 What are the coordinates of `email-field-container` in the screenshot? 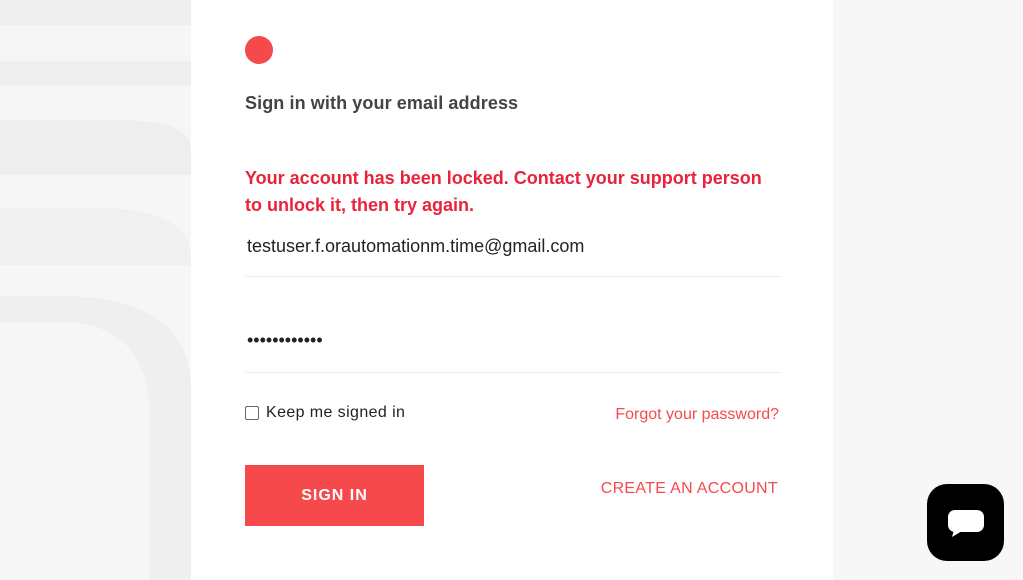 It's located at (512, 252).